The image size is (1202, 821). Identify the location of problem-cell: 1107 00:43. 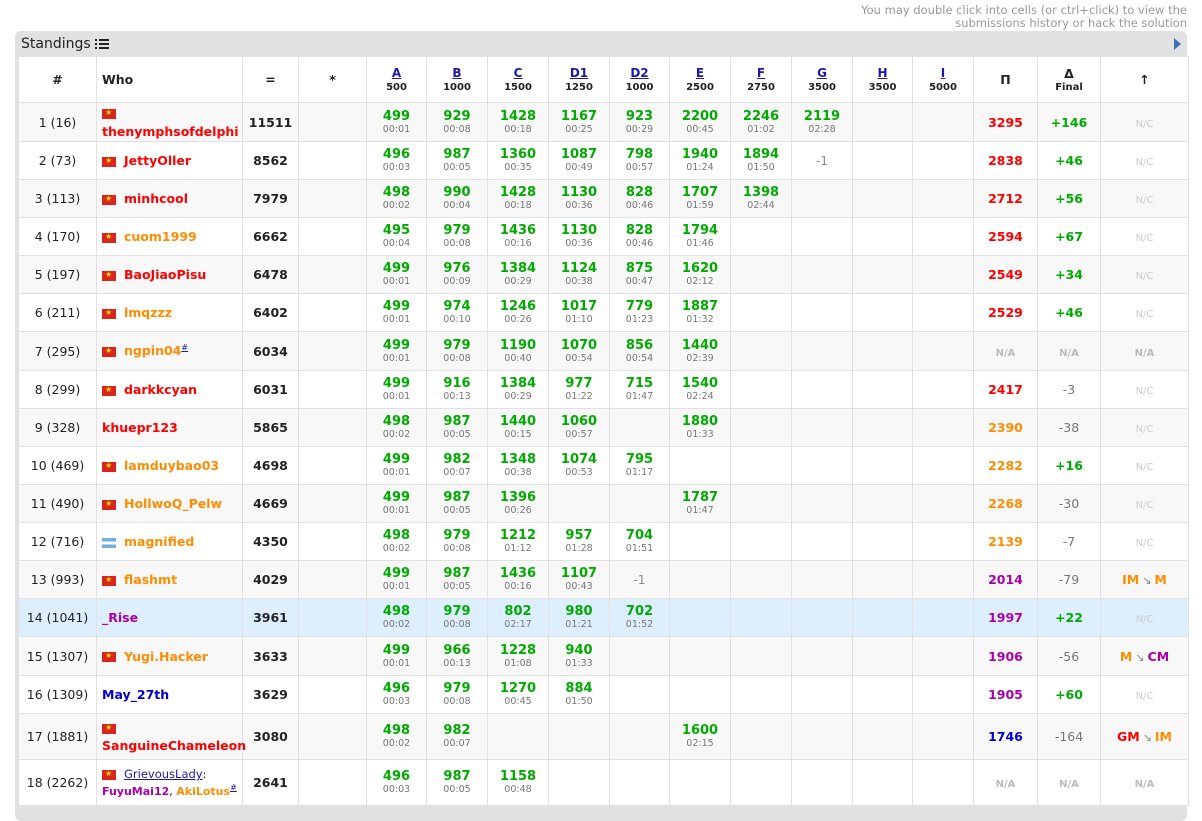
(579, 579).